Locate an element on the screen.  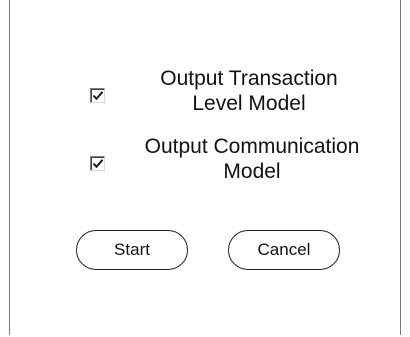
output-transaction-level-model-label: Output Transaction Level Model is located at coordinates (249, 91).